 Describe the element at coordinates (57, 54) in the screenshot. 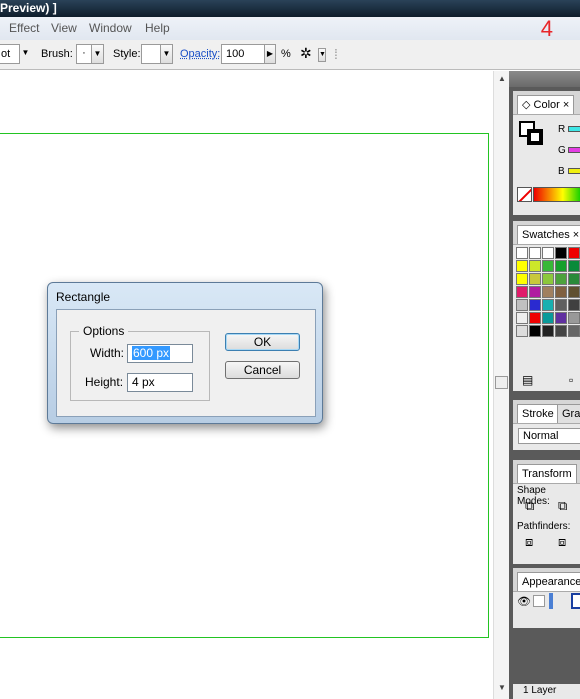

I see `brush-label: Brush:` at that location.